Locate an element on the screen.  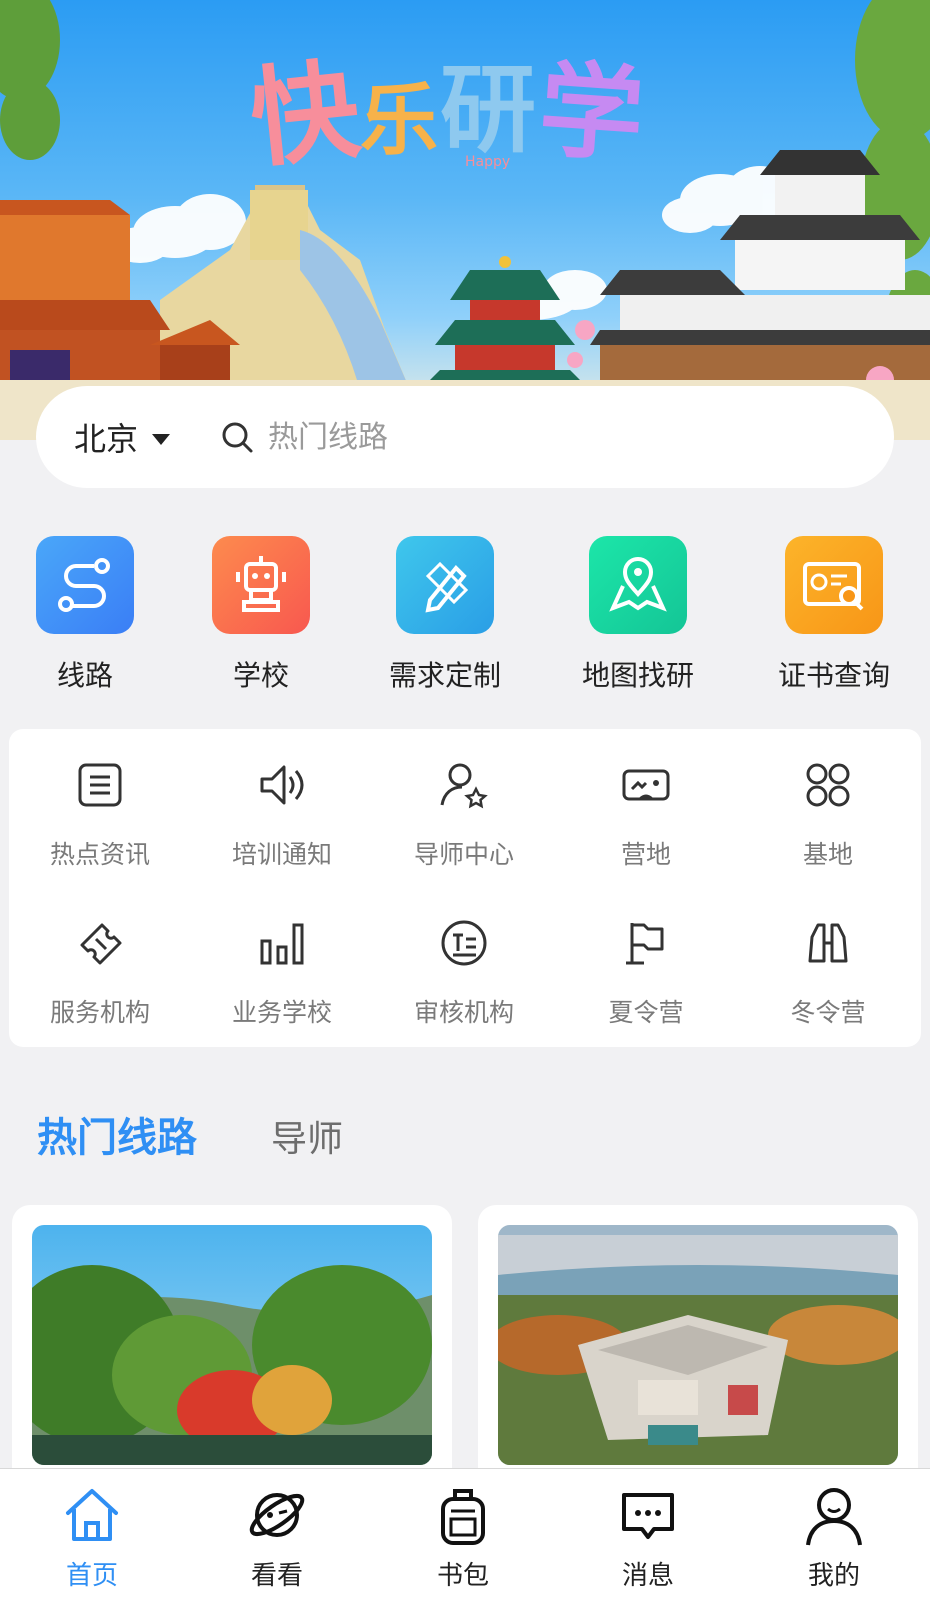
news-icon is located at coordinates (100, 785).